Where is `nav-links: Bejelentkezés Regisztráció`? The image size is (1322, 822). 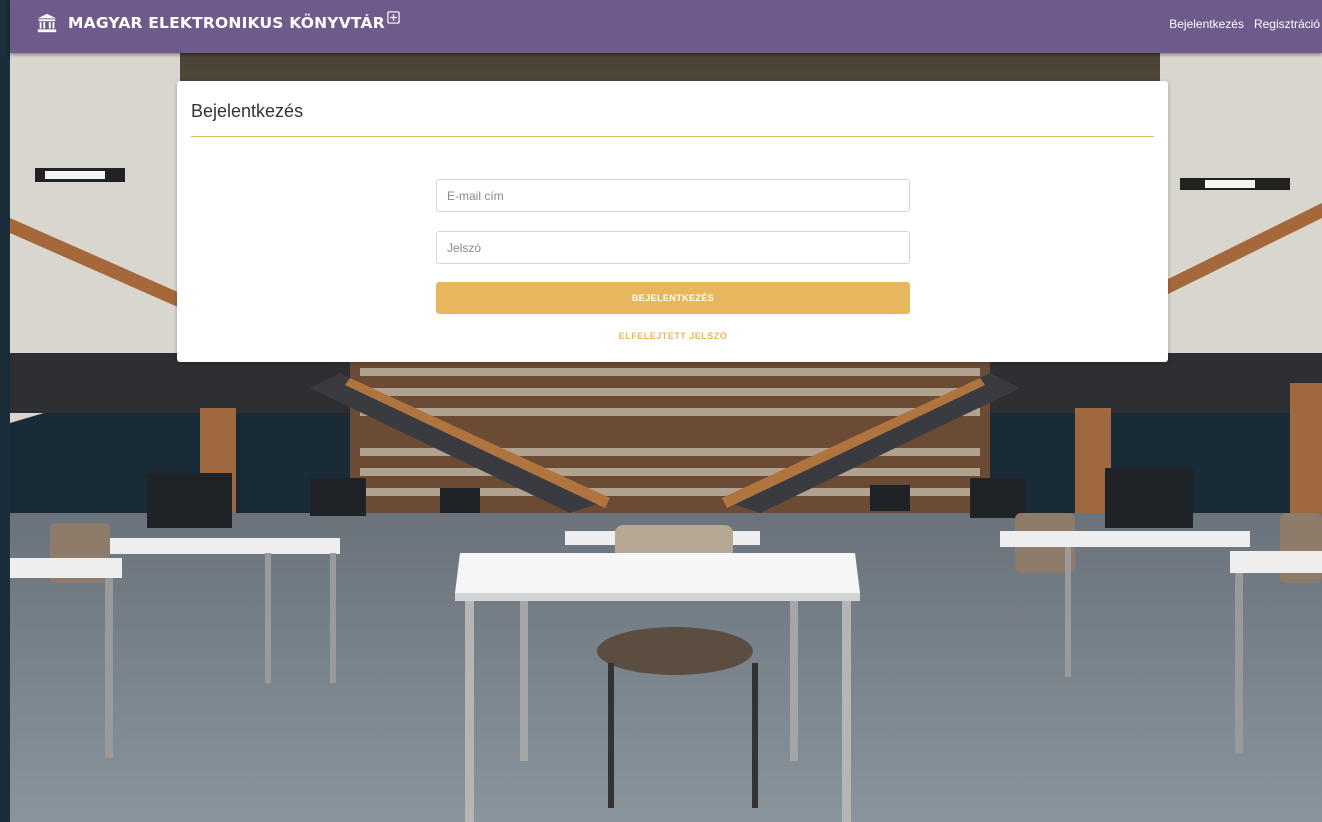
nav-links: Bejelentkezés Regisztráció is located at coordinates (1244, 24).